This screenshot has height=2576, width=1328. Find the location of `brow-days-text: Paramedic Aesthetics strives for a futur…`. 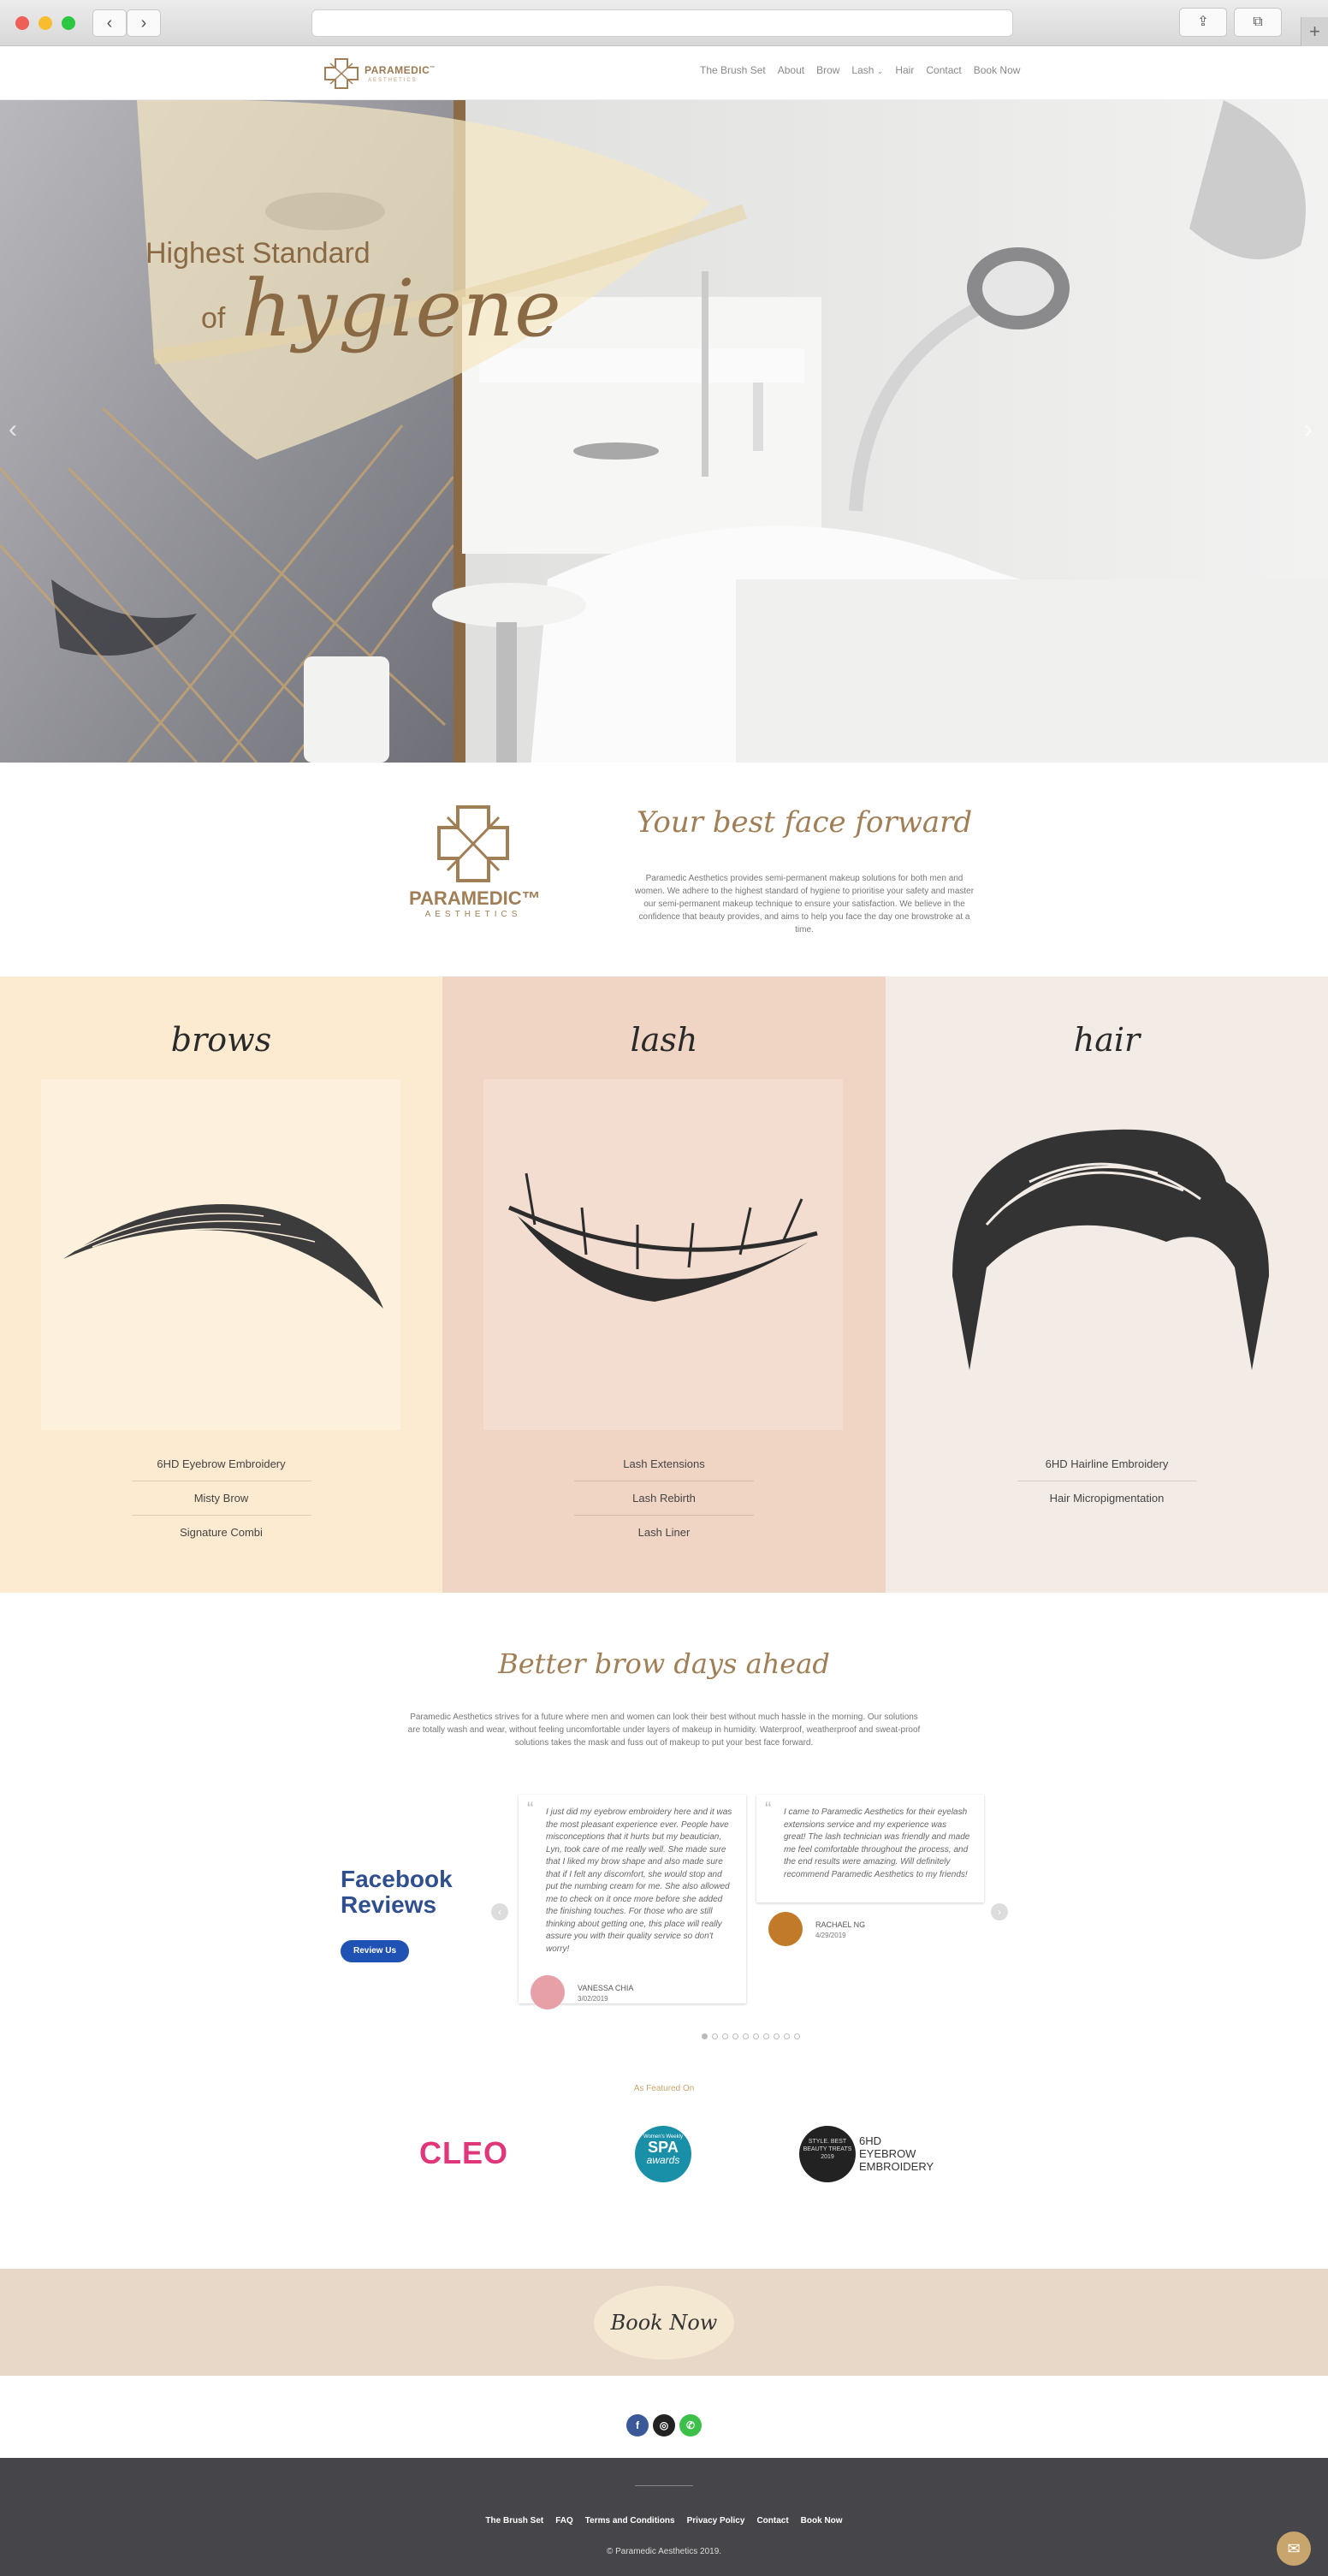

brow-days-text: Paramedic Aesthetics strives for a futur… is located at coordinates (664, 1730).